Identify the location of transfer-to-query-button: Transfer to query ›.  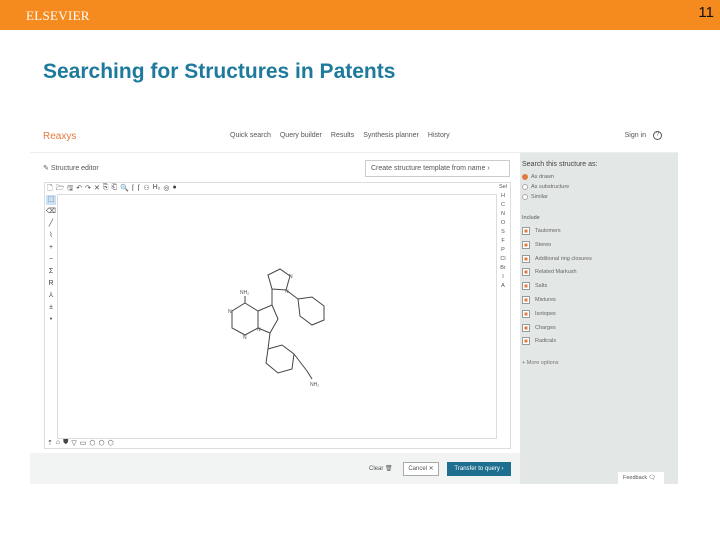
(479, 469).